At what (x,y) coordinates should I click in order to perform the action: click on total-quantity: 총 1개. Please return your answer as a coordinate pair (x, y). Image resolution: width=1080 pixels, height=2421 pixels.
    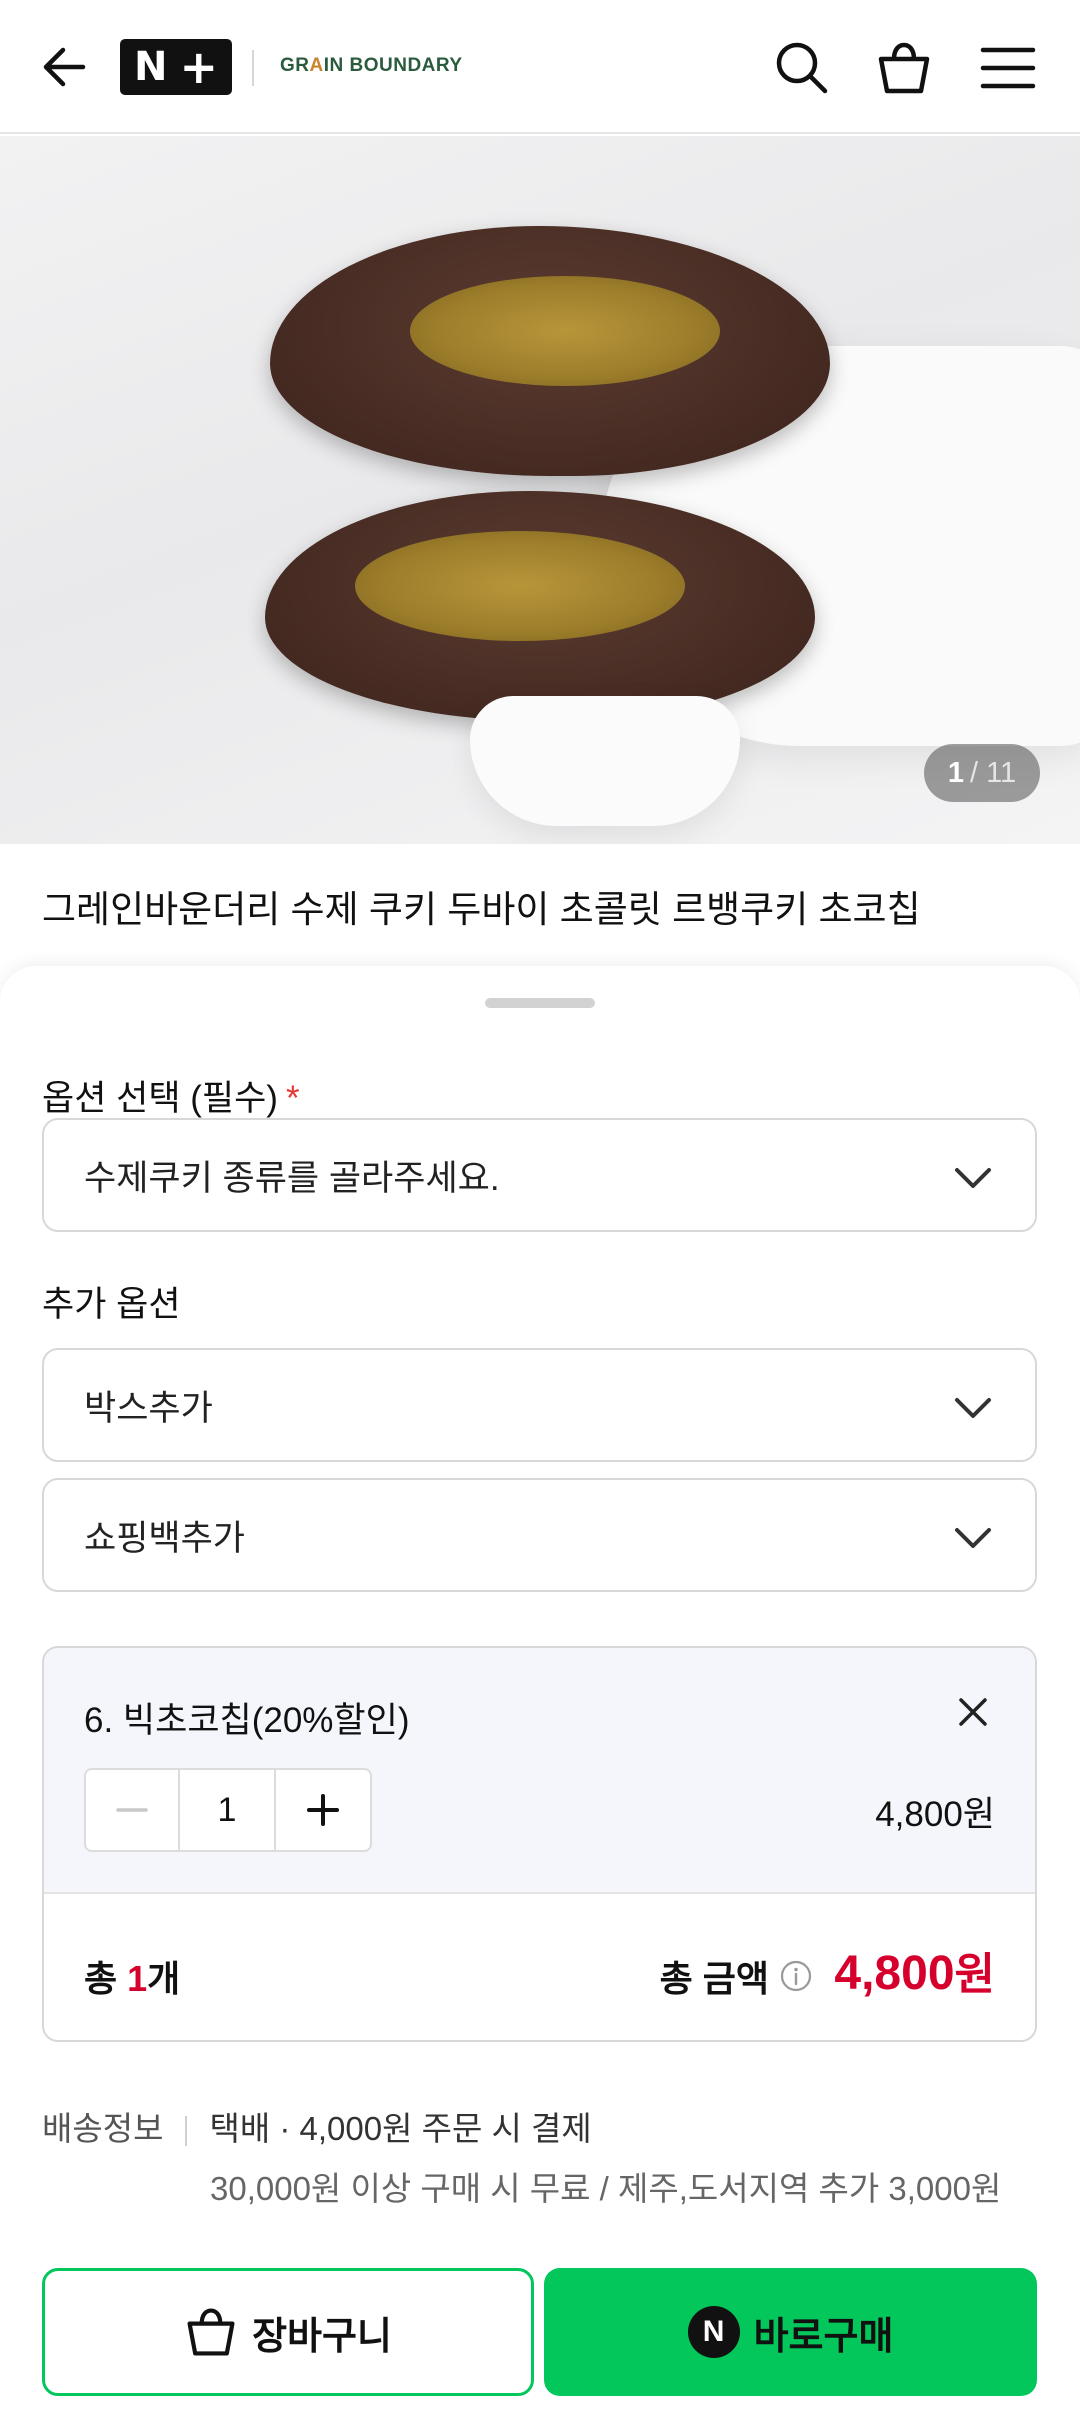
    Looking at the image, I should click on (132, 1976).